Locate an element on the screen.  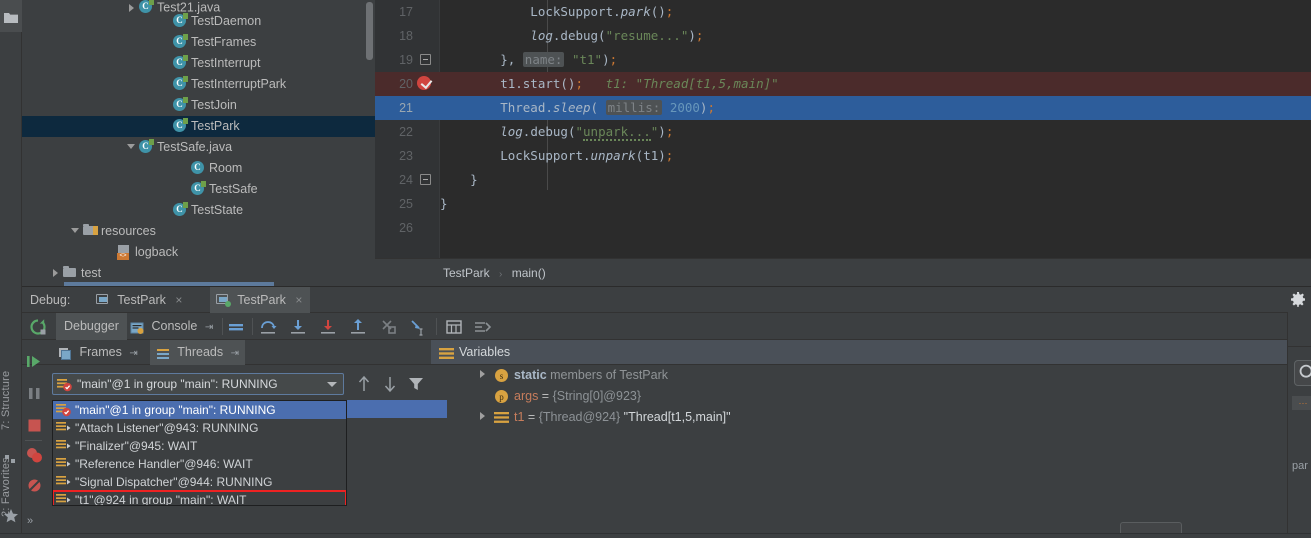
code-line-24: 24 } is located at coordinates (843, 180).